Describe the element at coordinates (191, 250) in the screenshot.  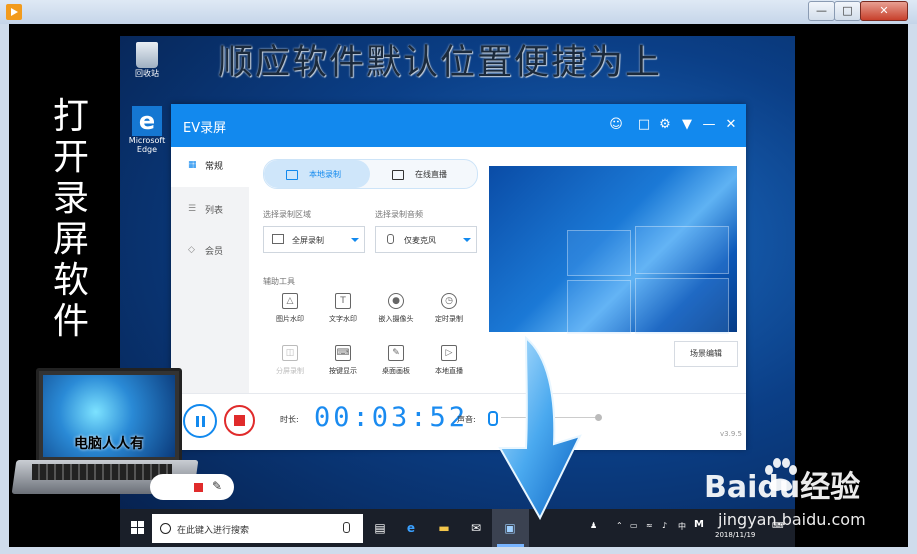
I see `diamond-icon: ◇` at that location.